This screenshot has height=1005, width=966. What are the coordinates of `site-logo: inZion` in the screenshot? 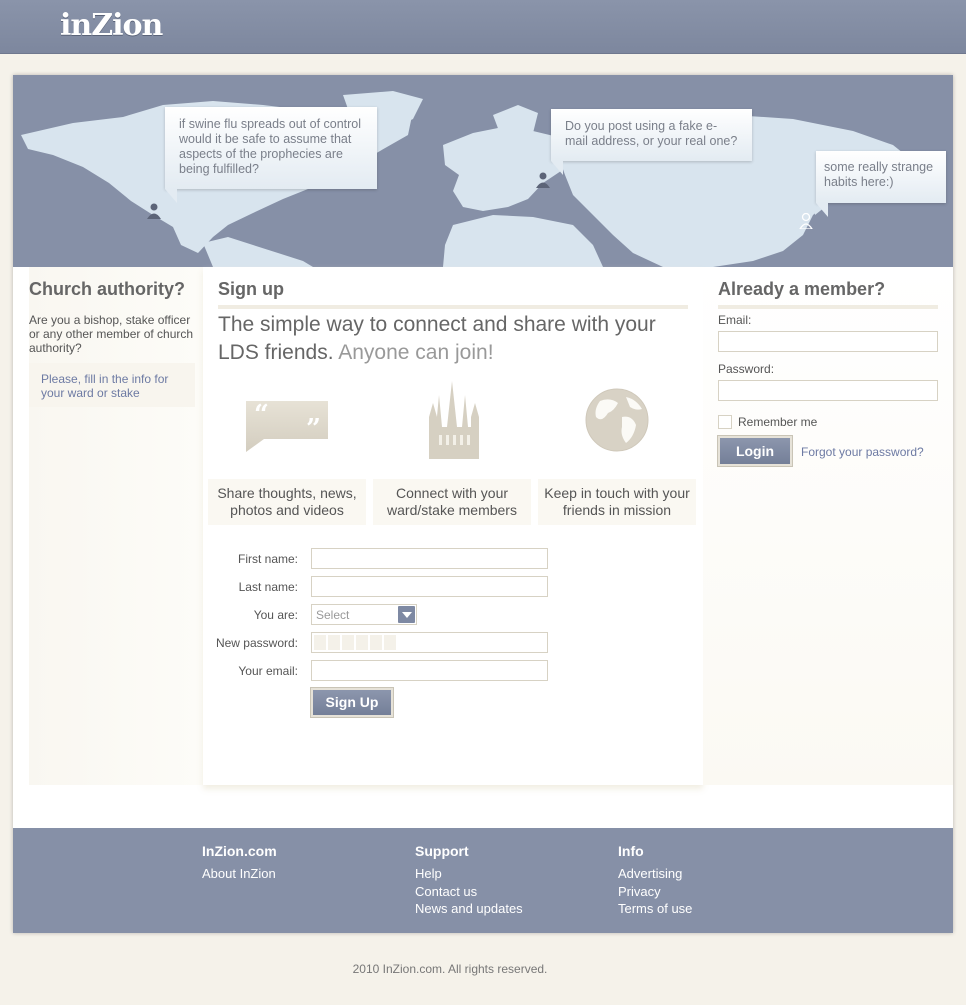 It's located at (111, 25).